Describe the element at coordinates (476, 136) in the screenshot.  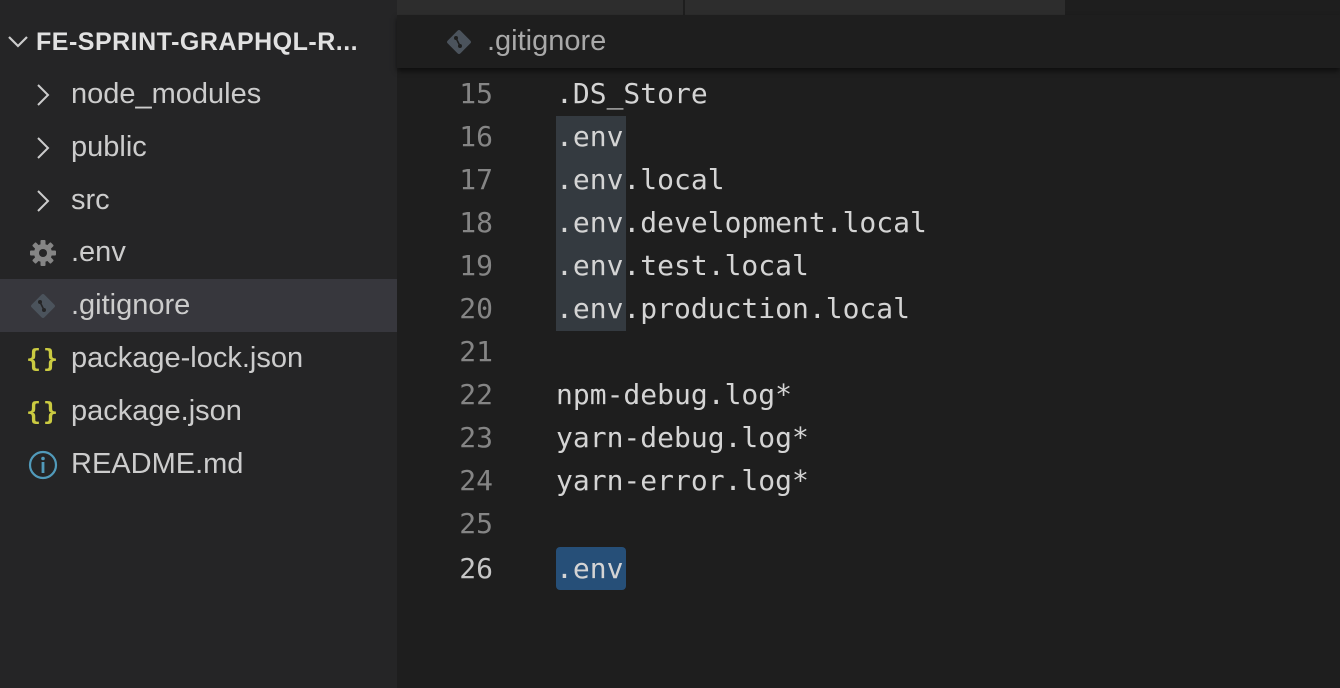
I see `line-number: 16` at that location.